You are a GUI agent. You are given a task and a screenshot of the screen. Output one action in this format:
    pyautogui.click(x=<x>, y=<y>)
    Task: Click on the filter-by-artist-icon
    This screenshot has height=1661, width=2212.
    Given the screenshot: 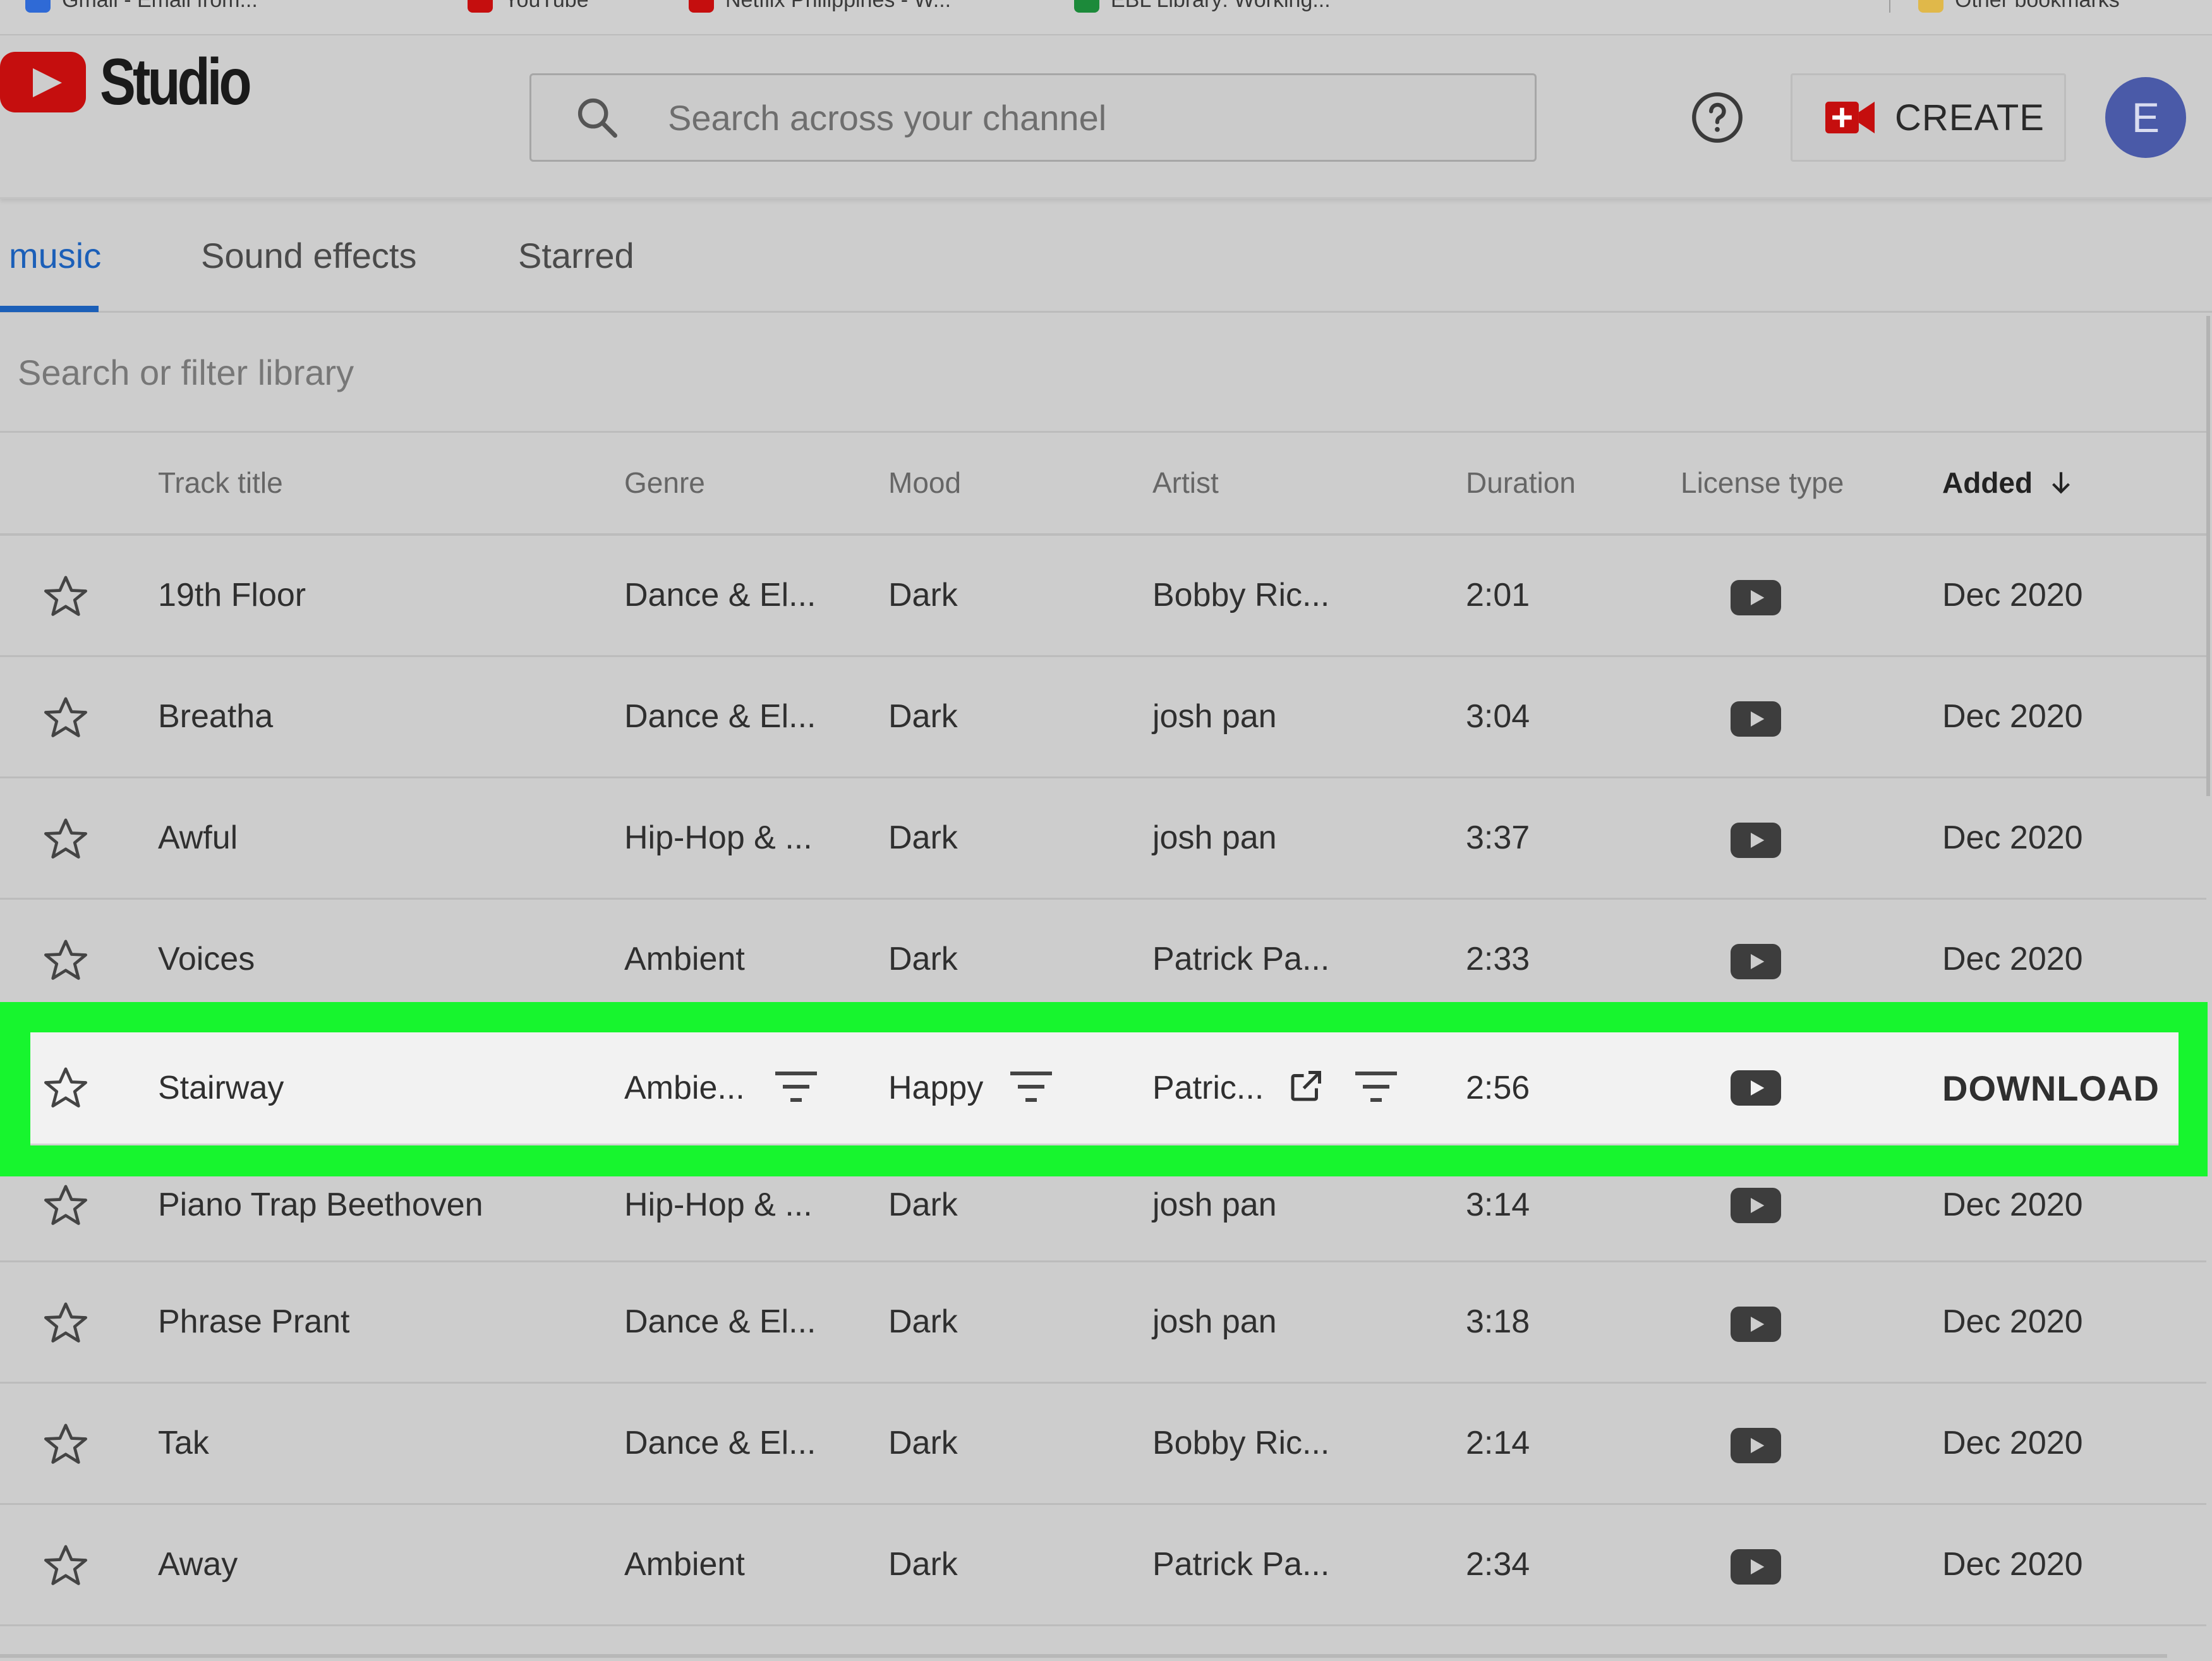 What is the action you would take?
    pyautogui.click(x=1376, y=1087)
    